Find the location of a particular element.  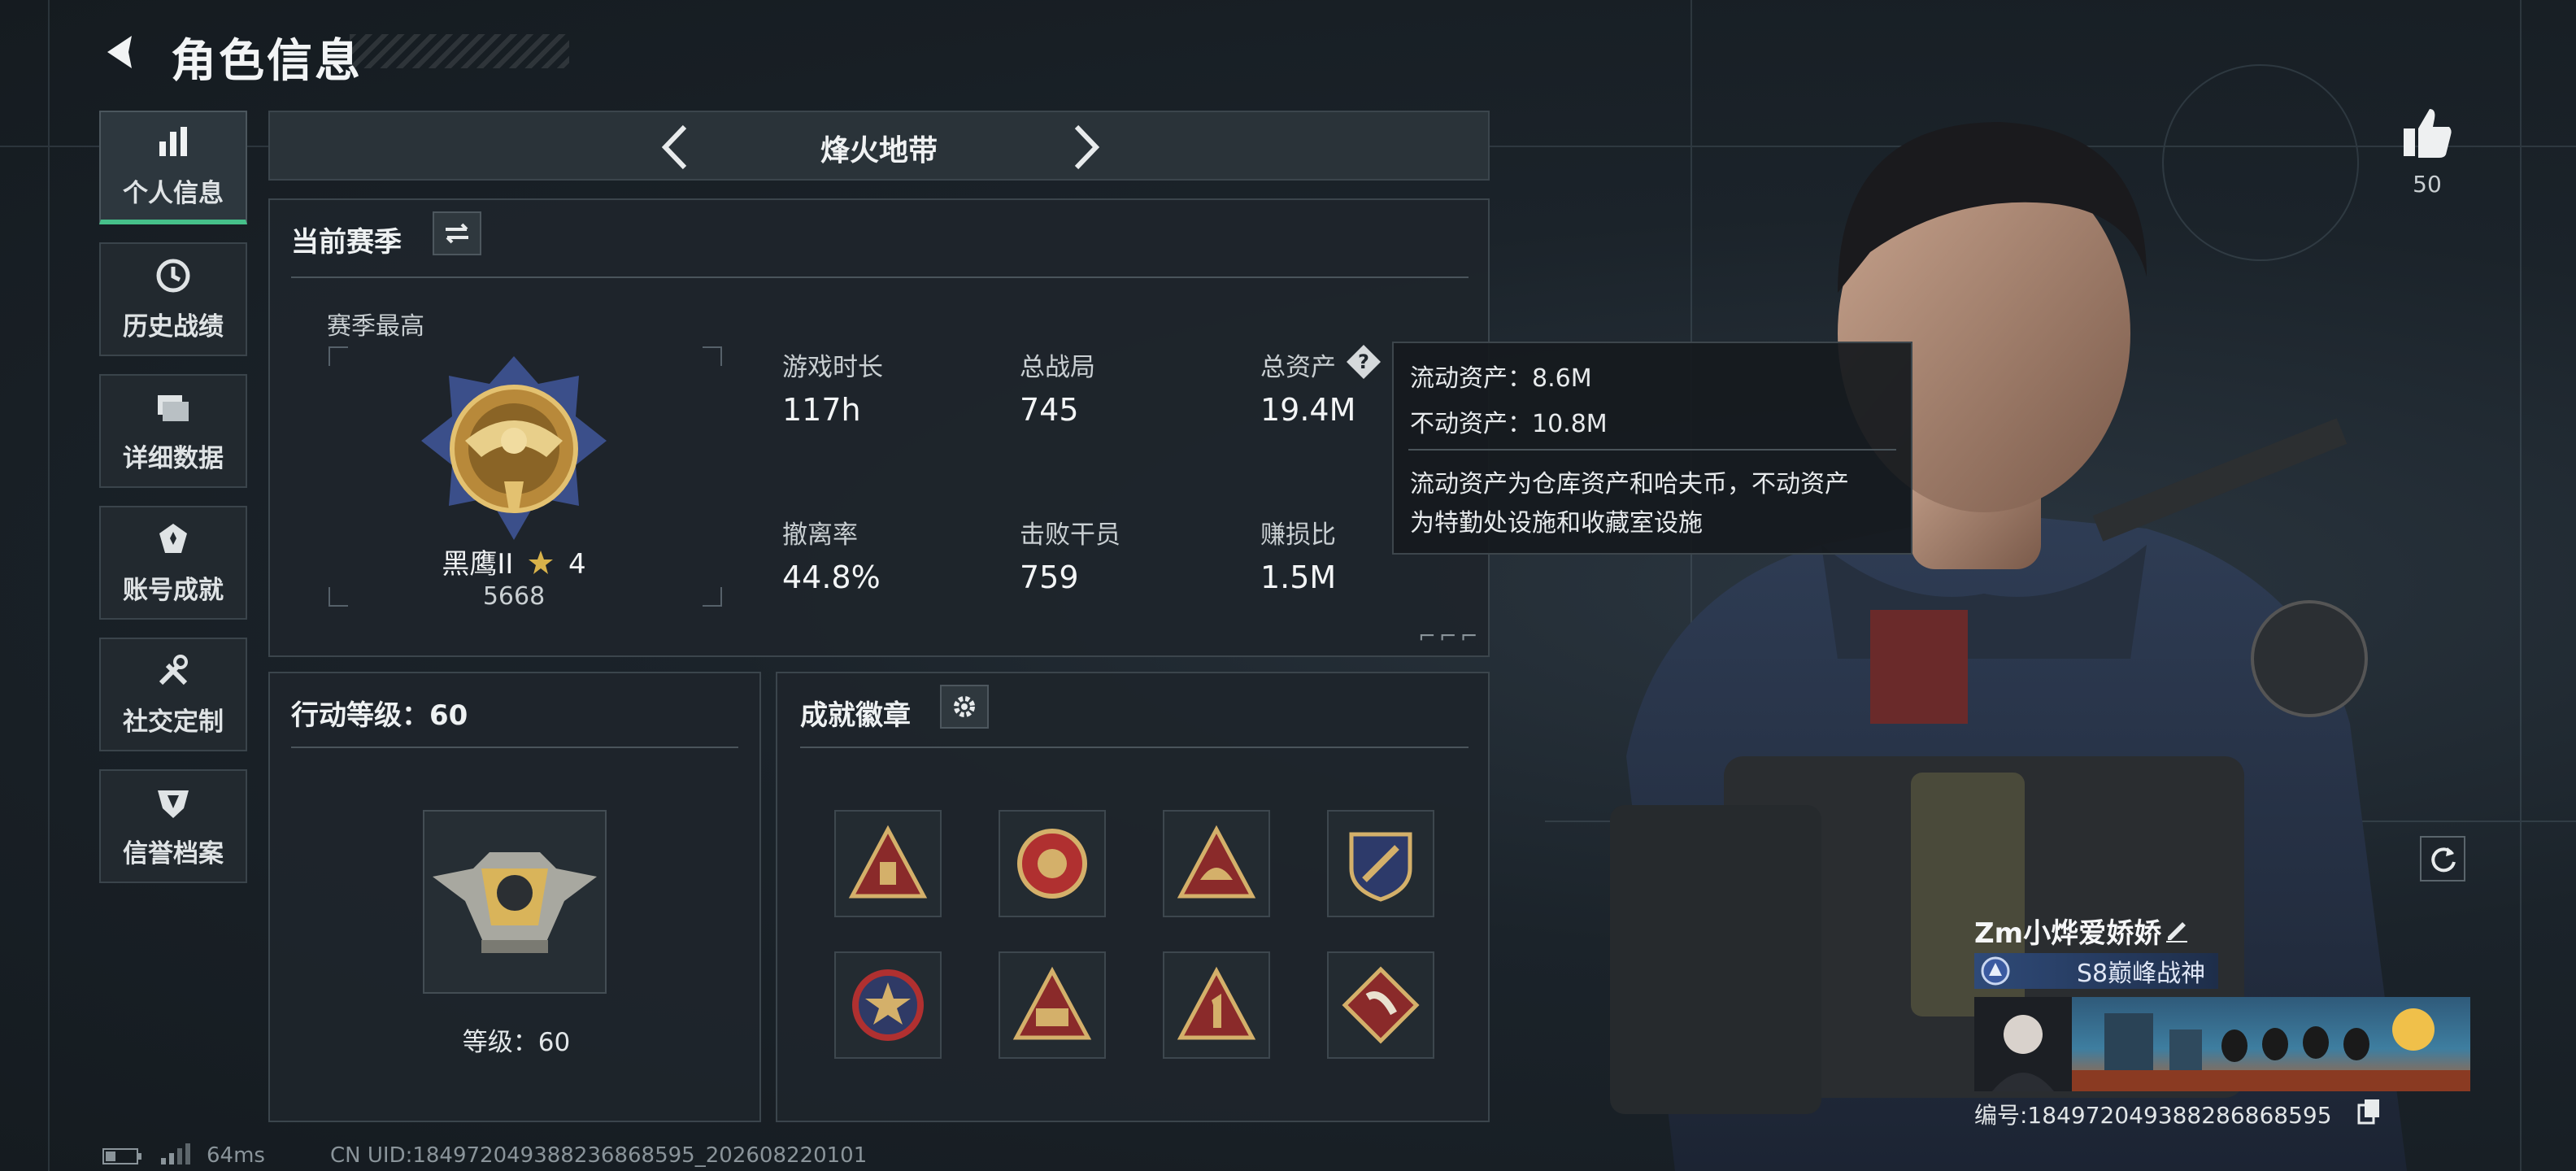

badge-5-icon is located at coordinates (888, 1005).